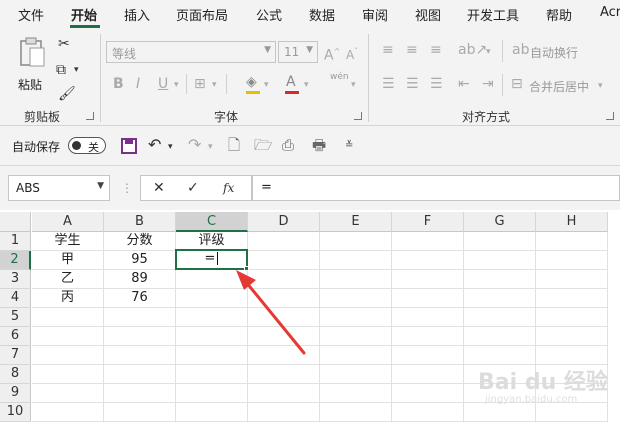  What do you see at coordinates (356, 241) in the screenshot?
I see `cell-e1` at bounding box center [356, 241].